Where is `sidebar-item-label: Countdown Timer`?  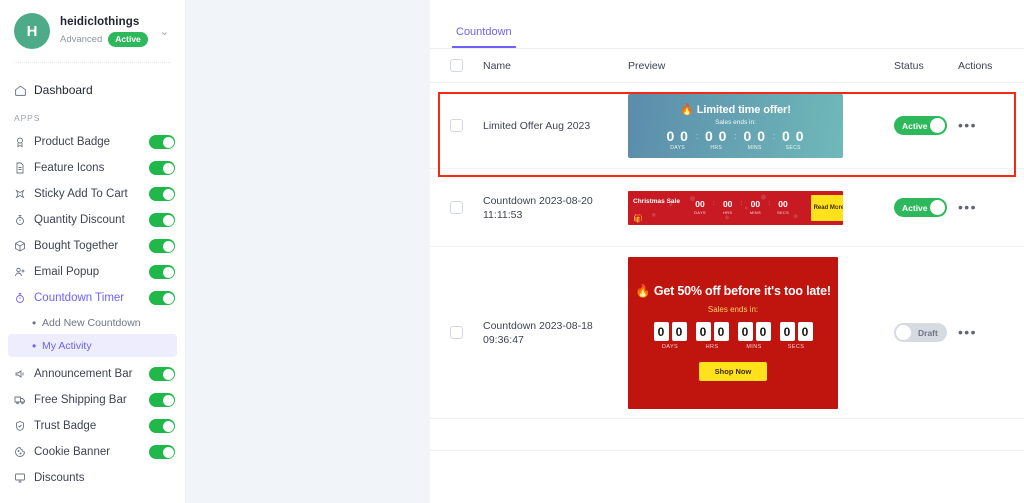 sidebar-item-label: Countdown Timer is located at coordinates (79, 298).